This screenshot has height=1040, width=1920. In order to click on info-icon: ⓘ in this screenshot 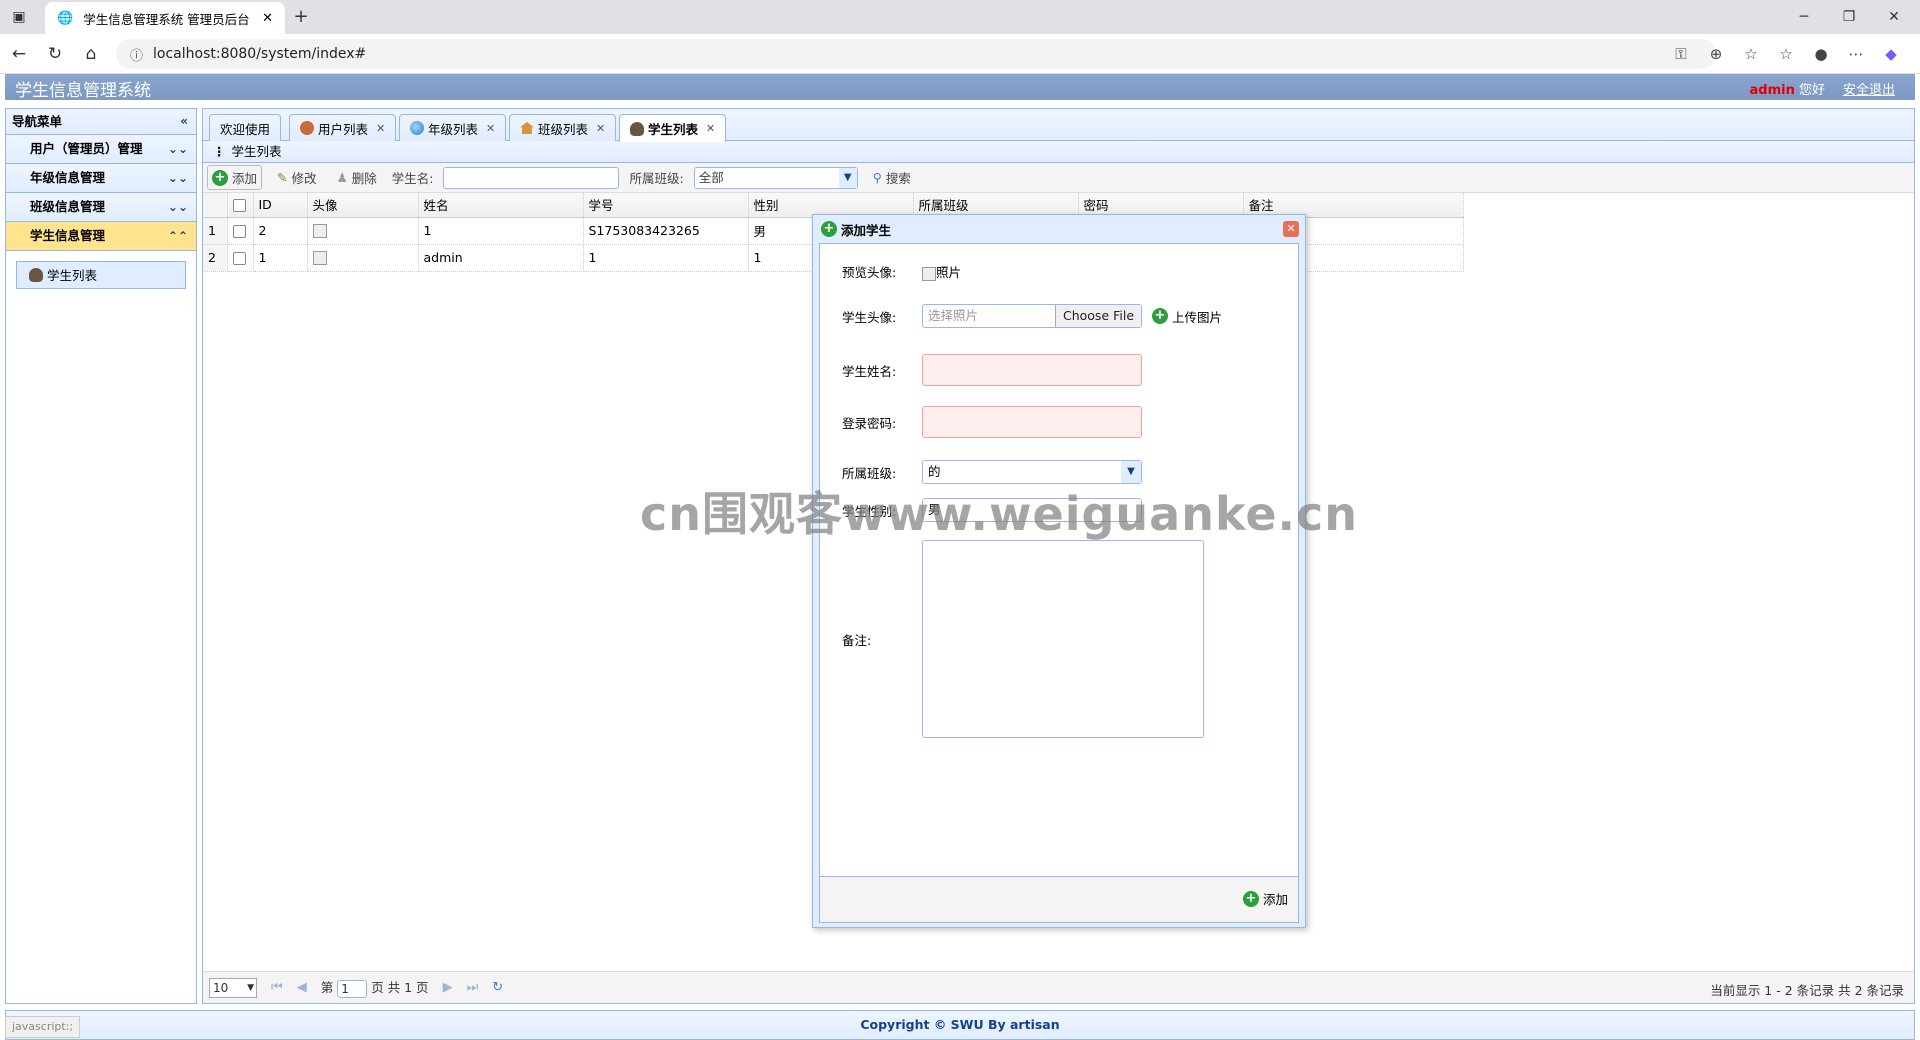, I will do `click(136, 54)`.